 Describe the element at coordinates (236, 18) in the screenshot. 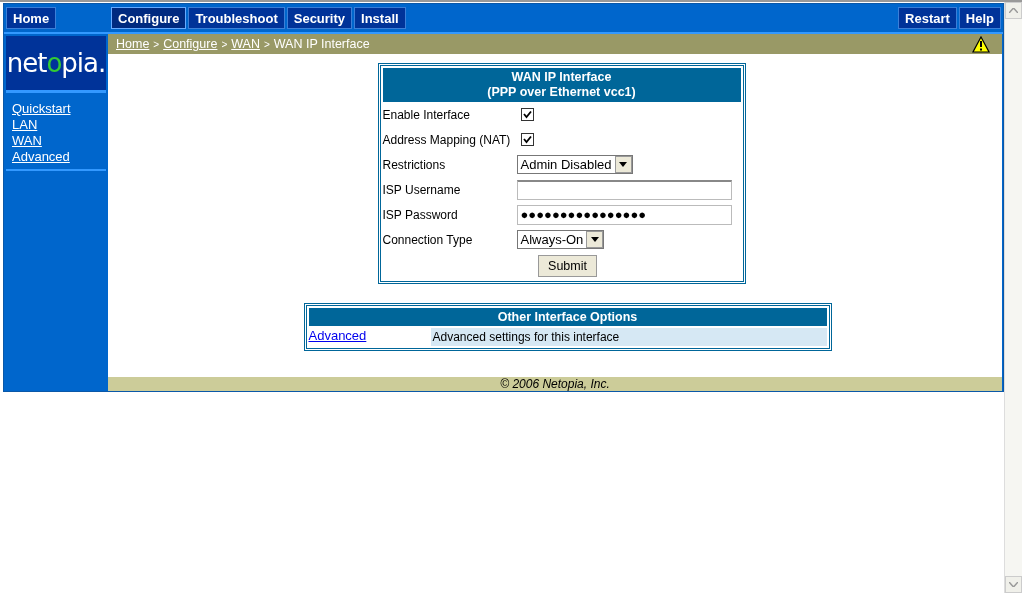

I see `nav-tab: Troubleshoot` at that location.